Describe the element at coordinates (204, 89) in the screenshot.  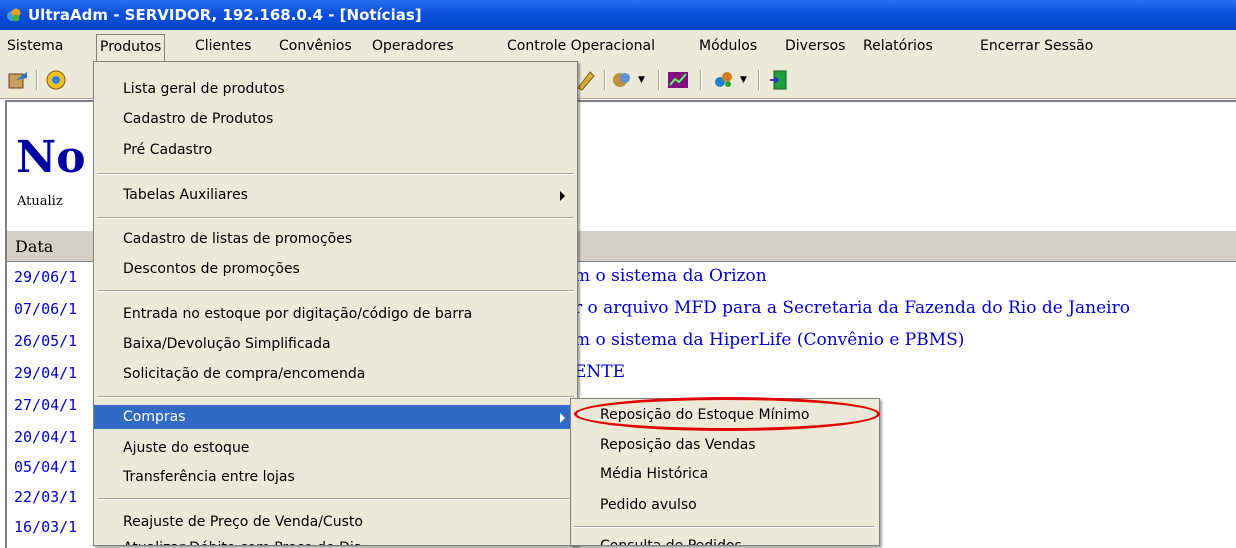
I see `menu-item-label: Lista geral de produtos` at that location.